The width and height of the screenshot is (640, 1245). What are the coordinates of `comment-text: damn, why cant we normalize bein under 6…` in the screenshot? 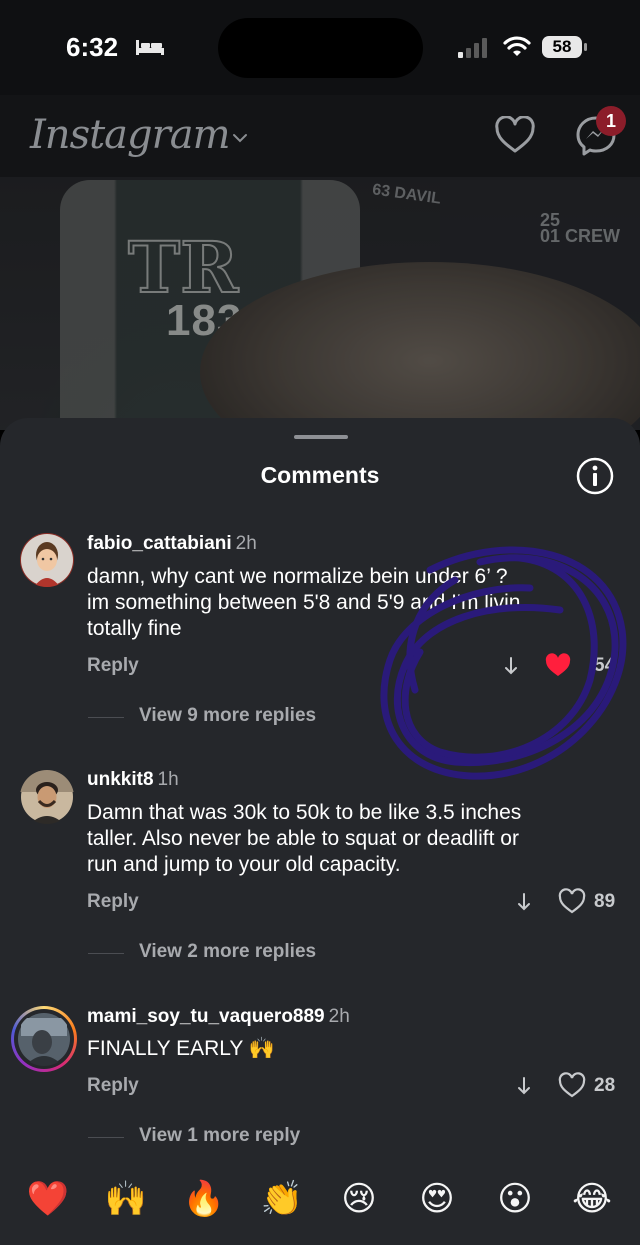 It's located at (354, 603).